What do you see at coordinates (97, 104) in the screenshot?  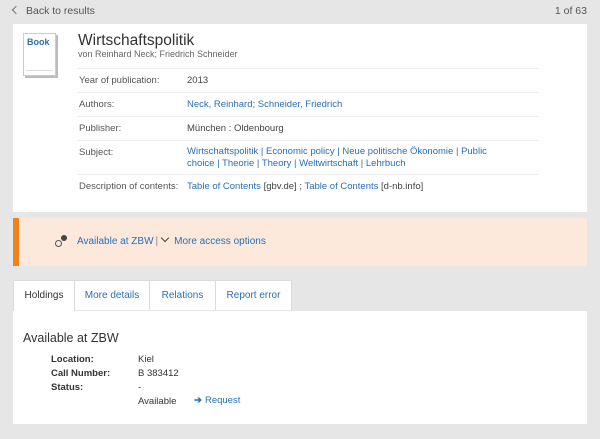 I see `authors-label: Authors:` at bounding box center [97, 104].